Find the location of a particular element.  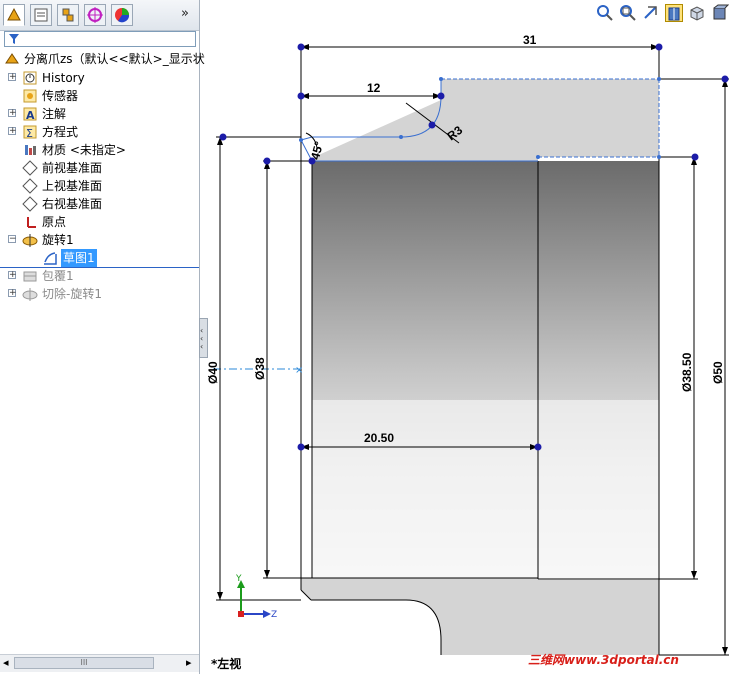

scroll-grip: III is located at coordinates (84, 662).